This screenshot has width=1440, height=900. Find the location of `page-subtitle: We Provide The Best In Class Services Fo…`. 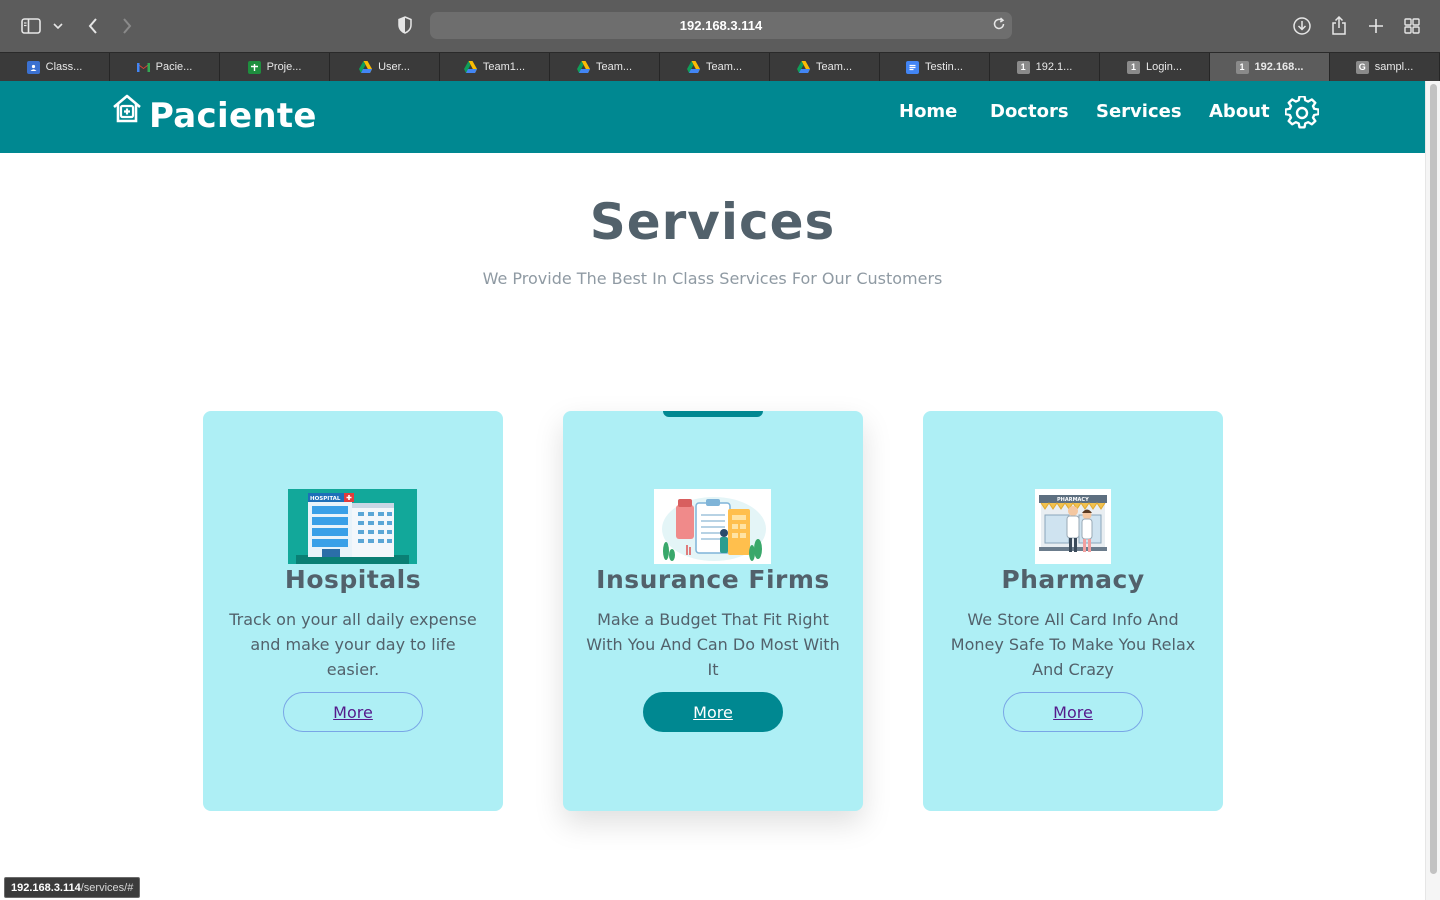

page-subtitle: We Provide The Best In Class Services Fo… is located at coordinates (712, 278).